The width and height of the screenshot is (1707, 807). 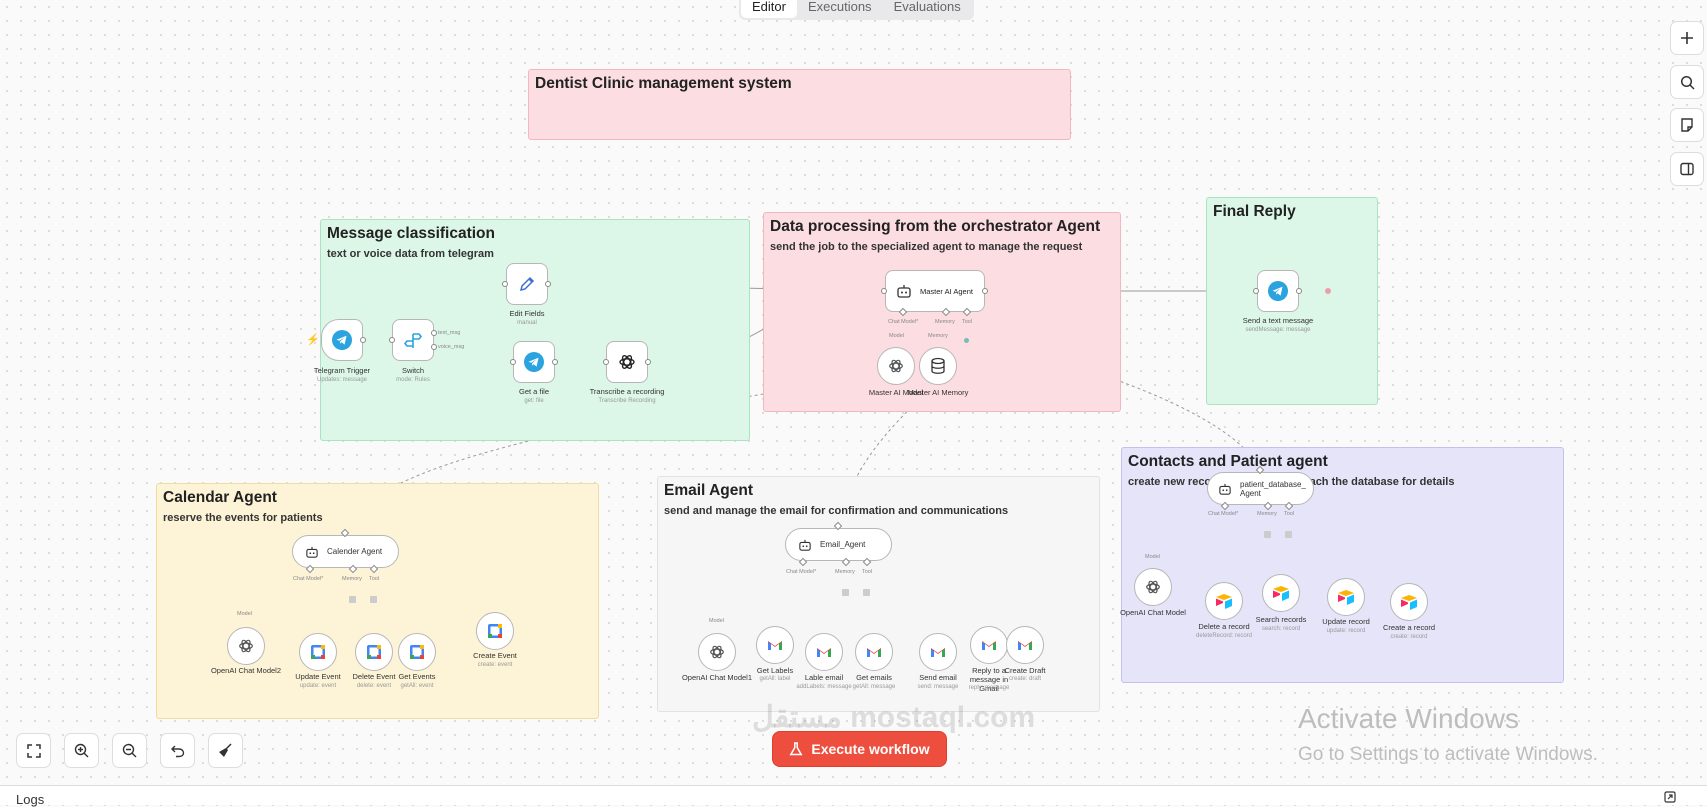 I want to click on node-sub: create: event, so click(x=495, y=665).